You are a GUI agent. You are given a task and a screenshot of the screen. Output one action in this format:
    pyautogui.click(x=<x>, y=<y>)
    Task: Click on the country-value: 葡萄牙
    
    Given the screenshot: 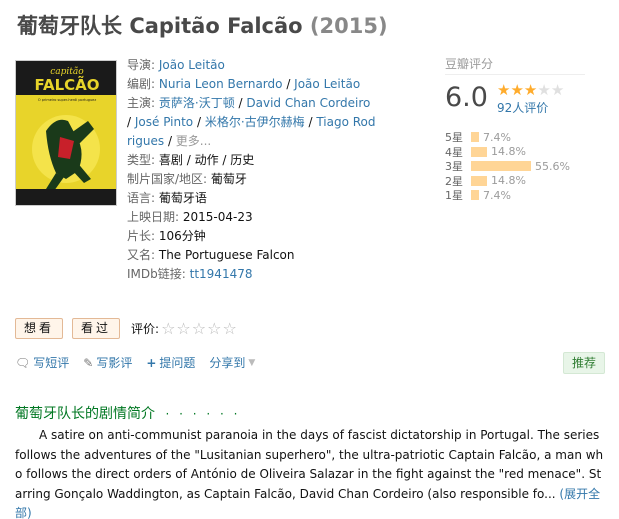 What is the action you would take?
    pyautogui.click(x=228, y=179)
    